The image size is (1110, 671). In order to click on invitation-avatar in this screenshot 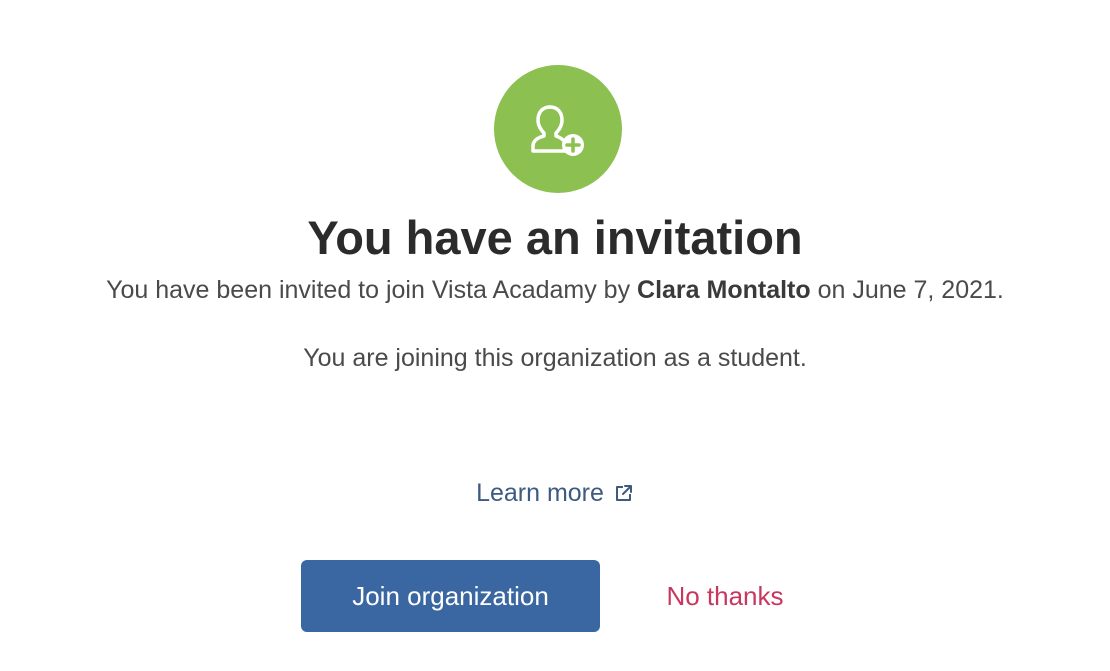, I will do `click(558, 129)`.